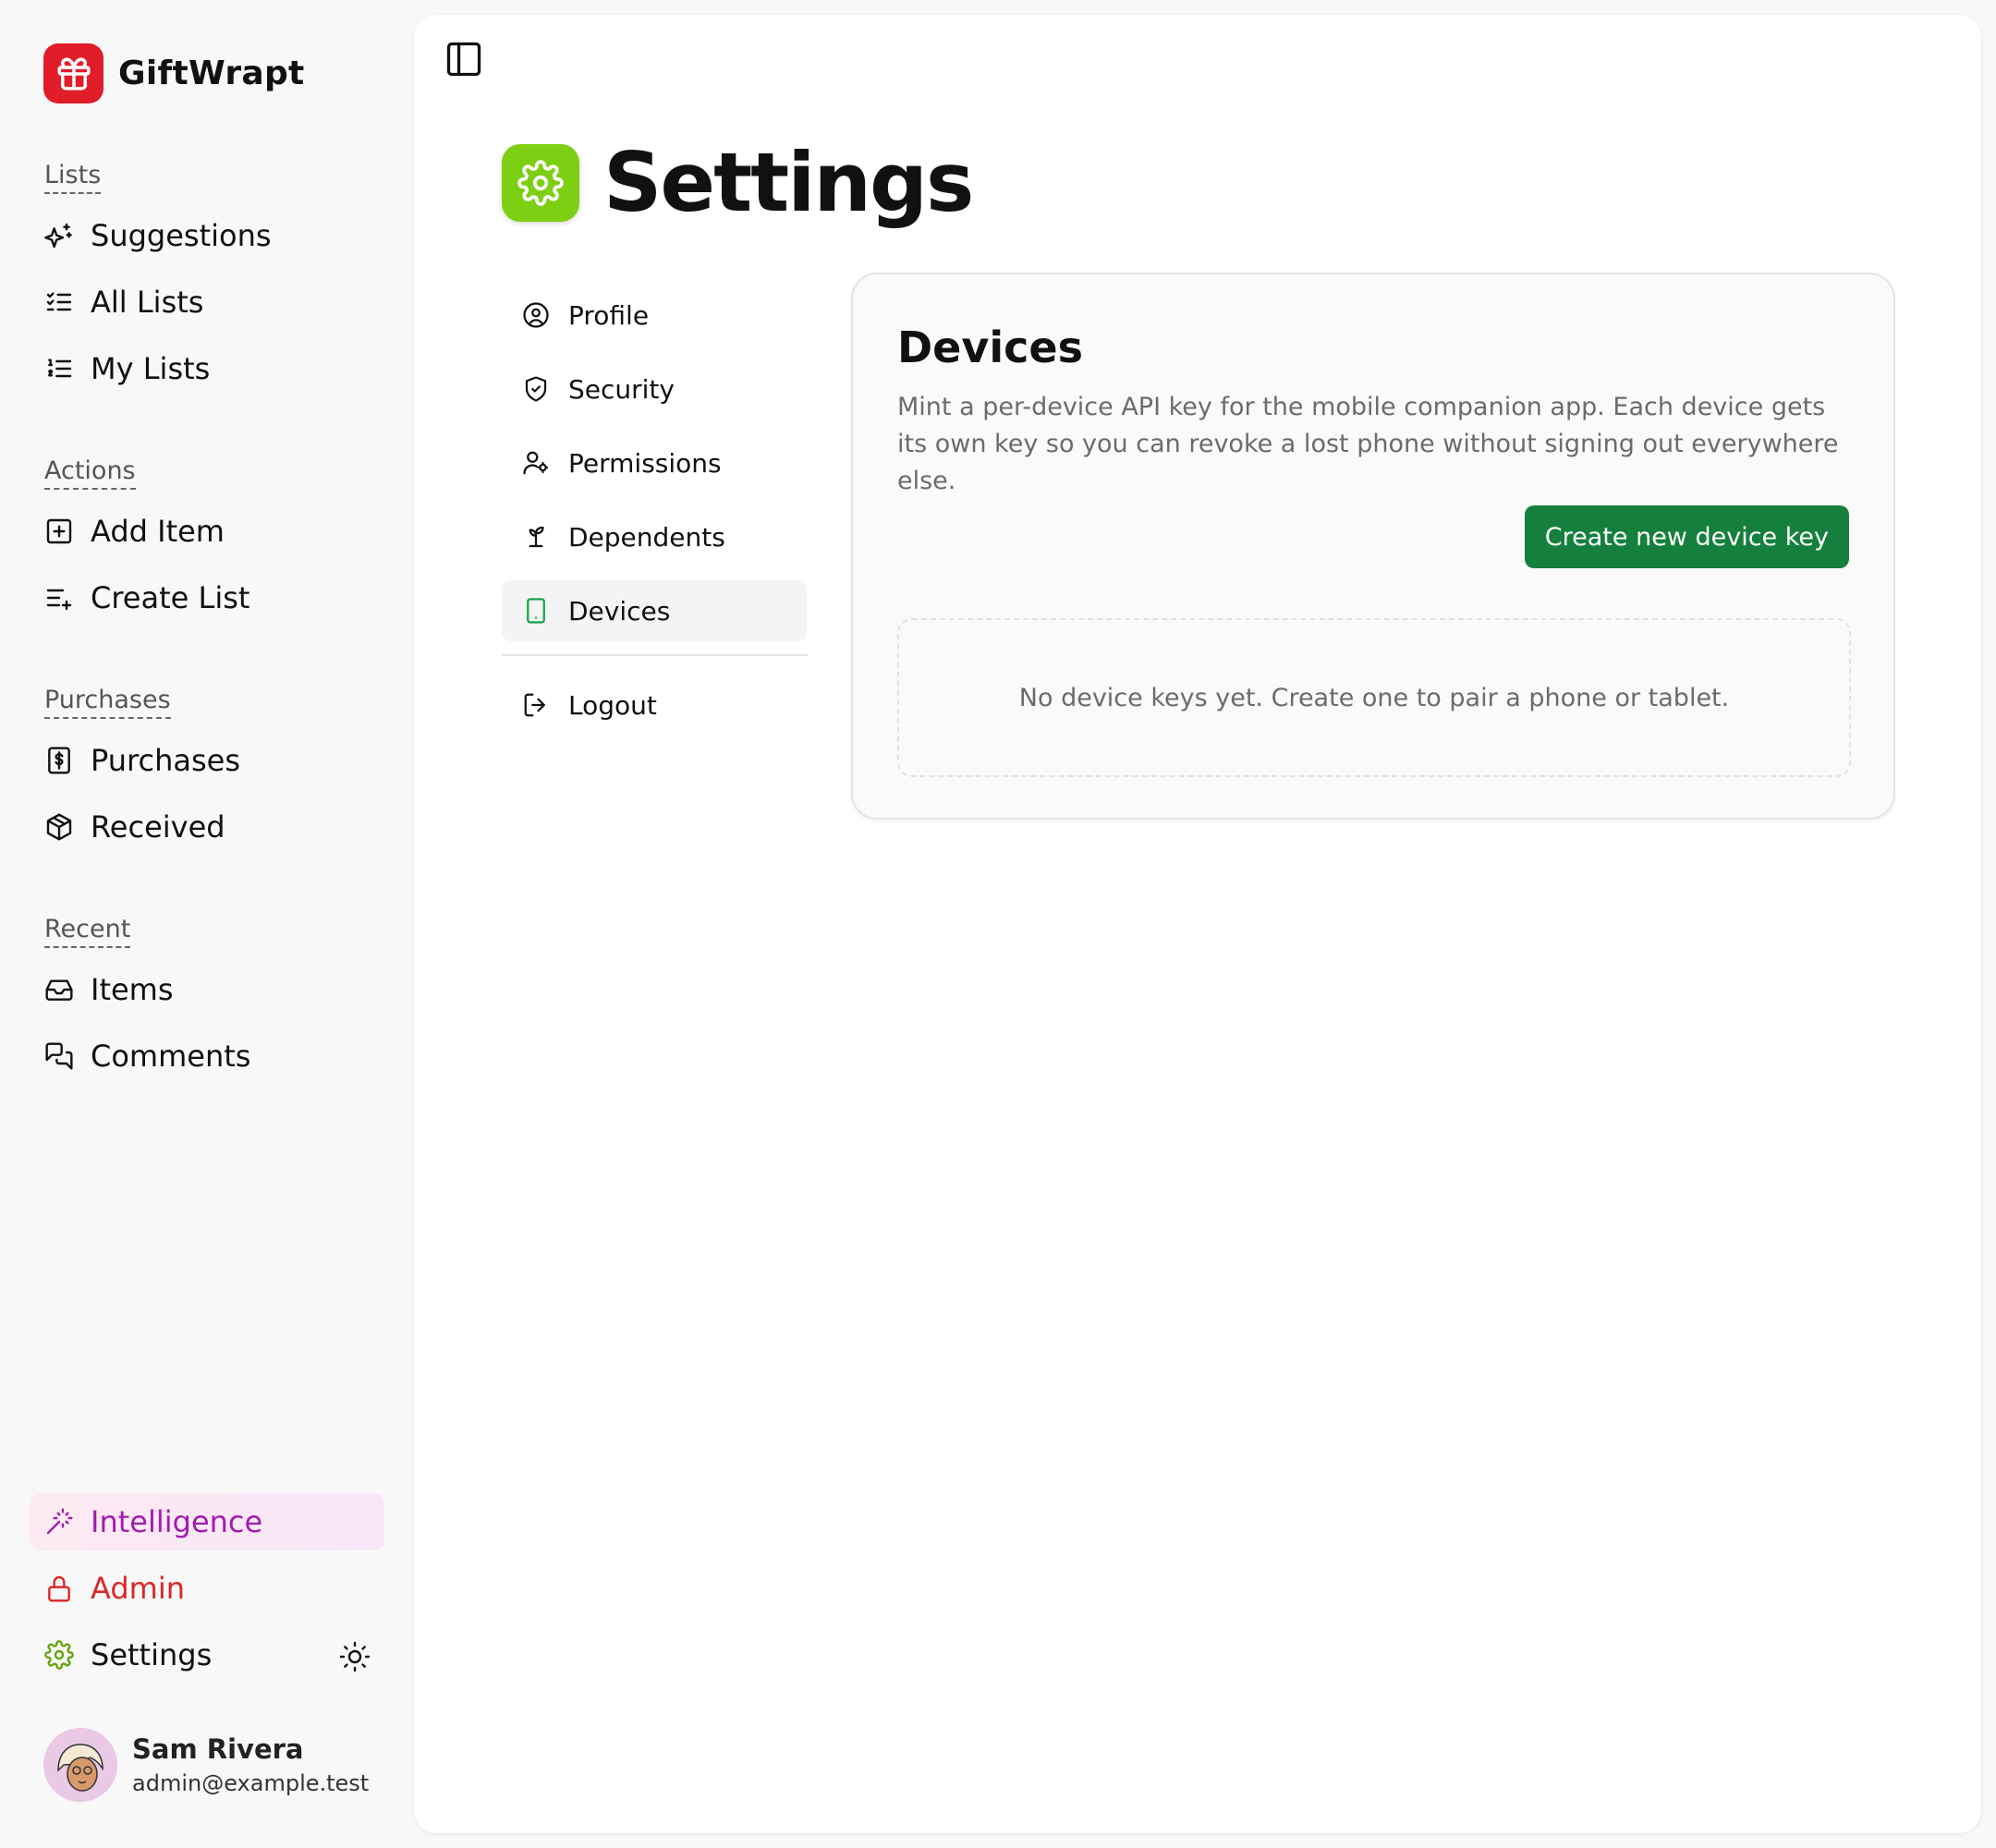 This screenshot has height=1848, width=1996. Describe the element at coordinates (990, 347) in the screenshot. I see `devices-title: Devices` at that location.